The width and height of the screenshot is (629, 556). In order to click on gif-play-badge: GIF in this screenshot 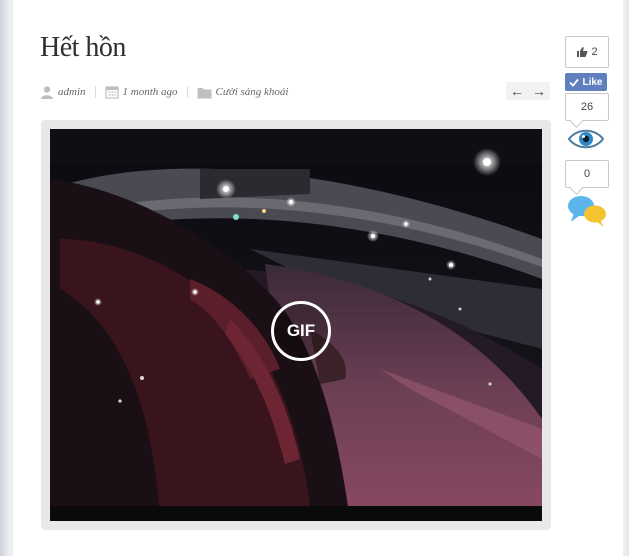, I will do `click(301, 331)`.